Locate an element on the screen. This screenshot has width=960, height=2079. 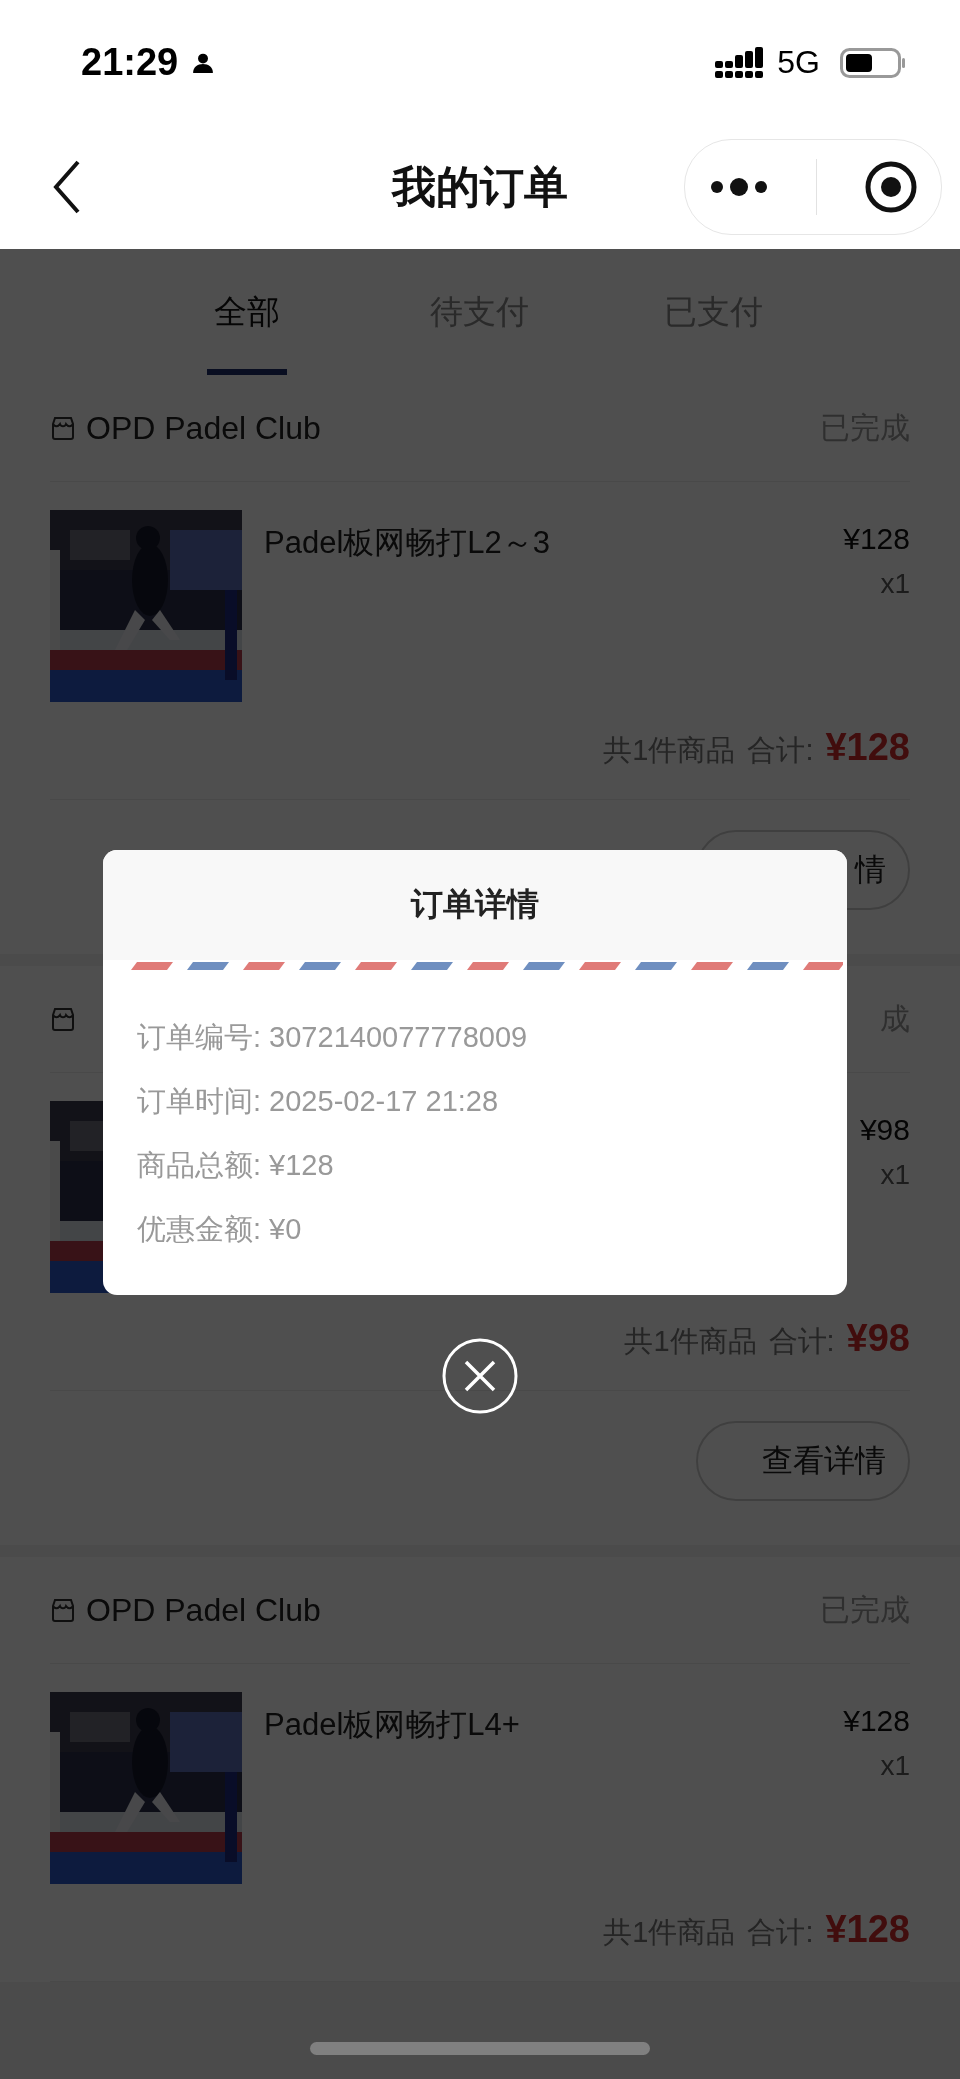
more-icon is located at coordinates (738, 187).